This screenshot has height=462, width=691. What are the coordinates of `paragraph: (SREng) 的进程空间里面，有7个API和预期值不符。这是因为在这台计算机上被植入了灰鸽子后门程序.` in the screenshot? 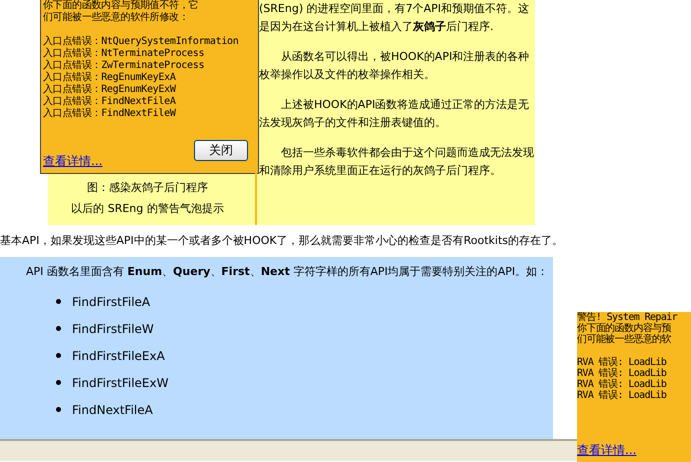 It's located at (394, 18).